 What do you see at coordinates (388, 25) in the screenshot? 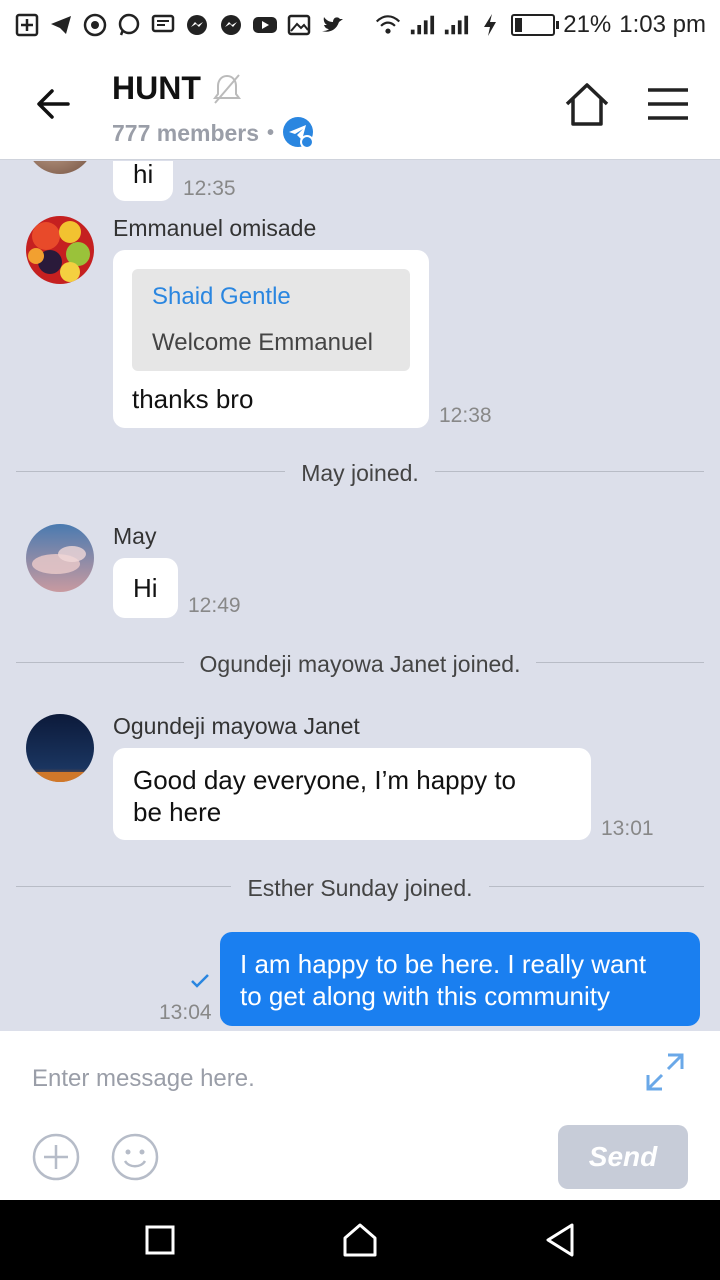
I see `wifi-icon` at bounding box center [388, 25].